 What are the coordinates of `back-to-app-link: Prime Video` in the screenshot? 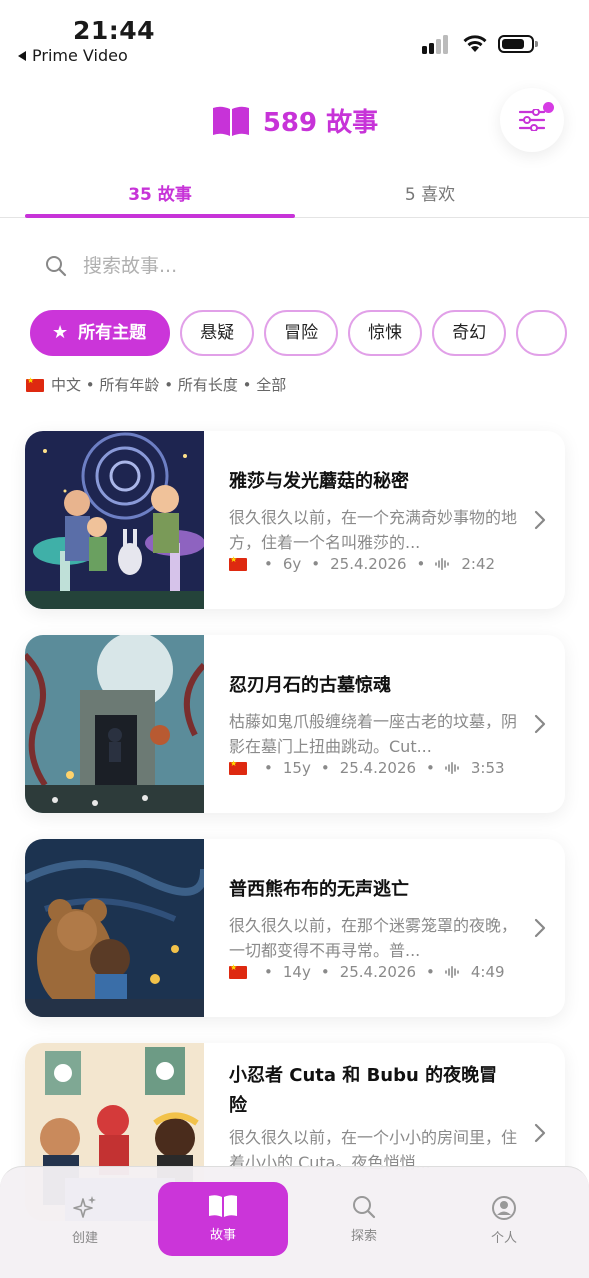 It's located at (73, 55).